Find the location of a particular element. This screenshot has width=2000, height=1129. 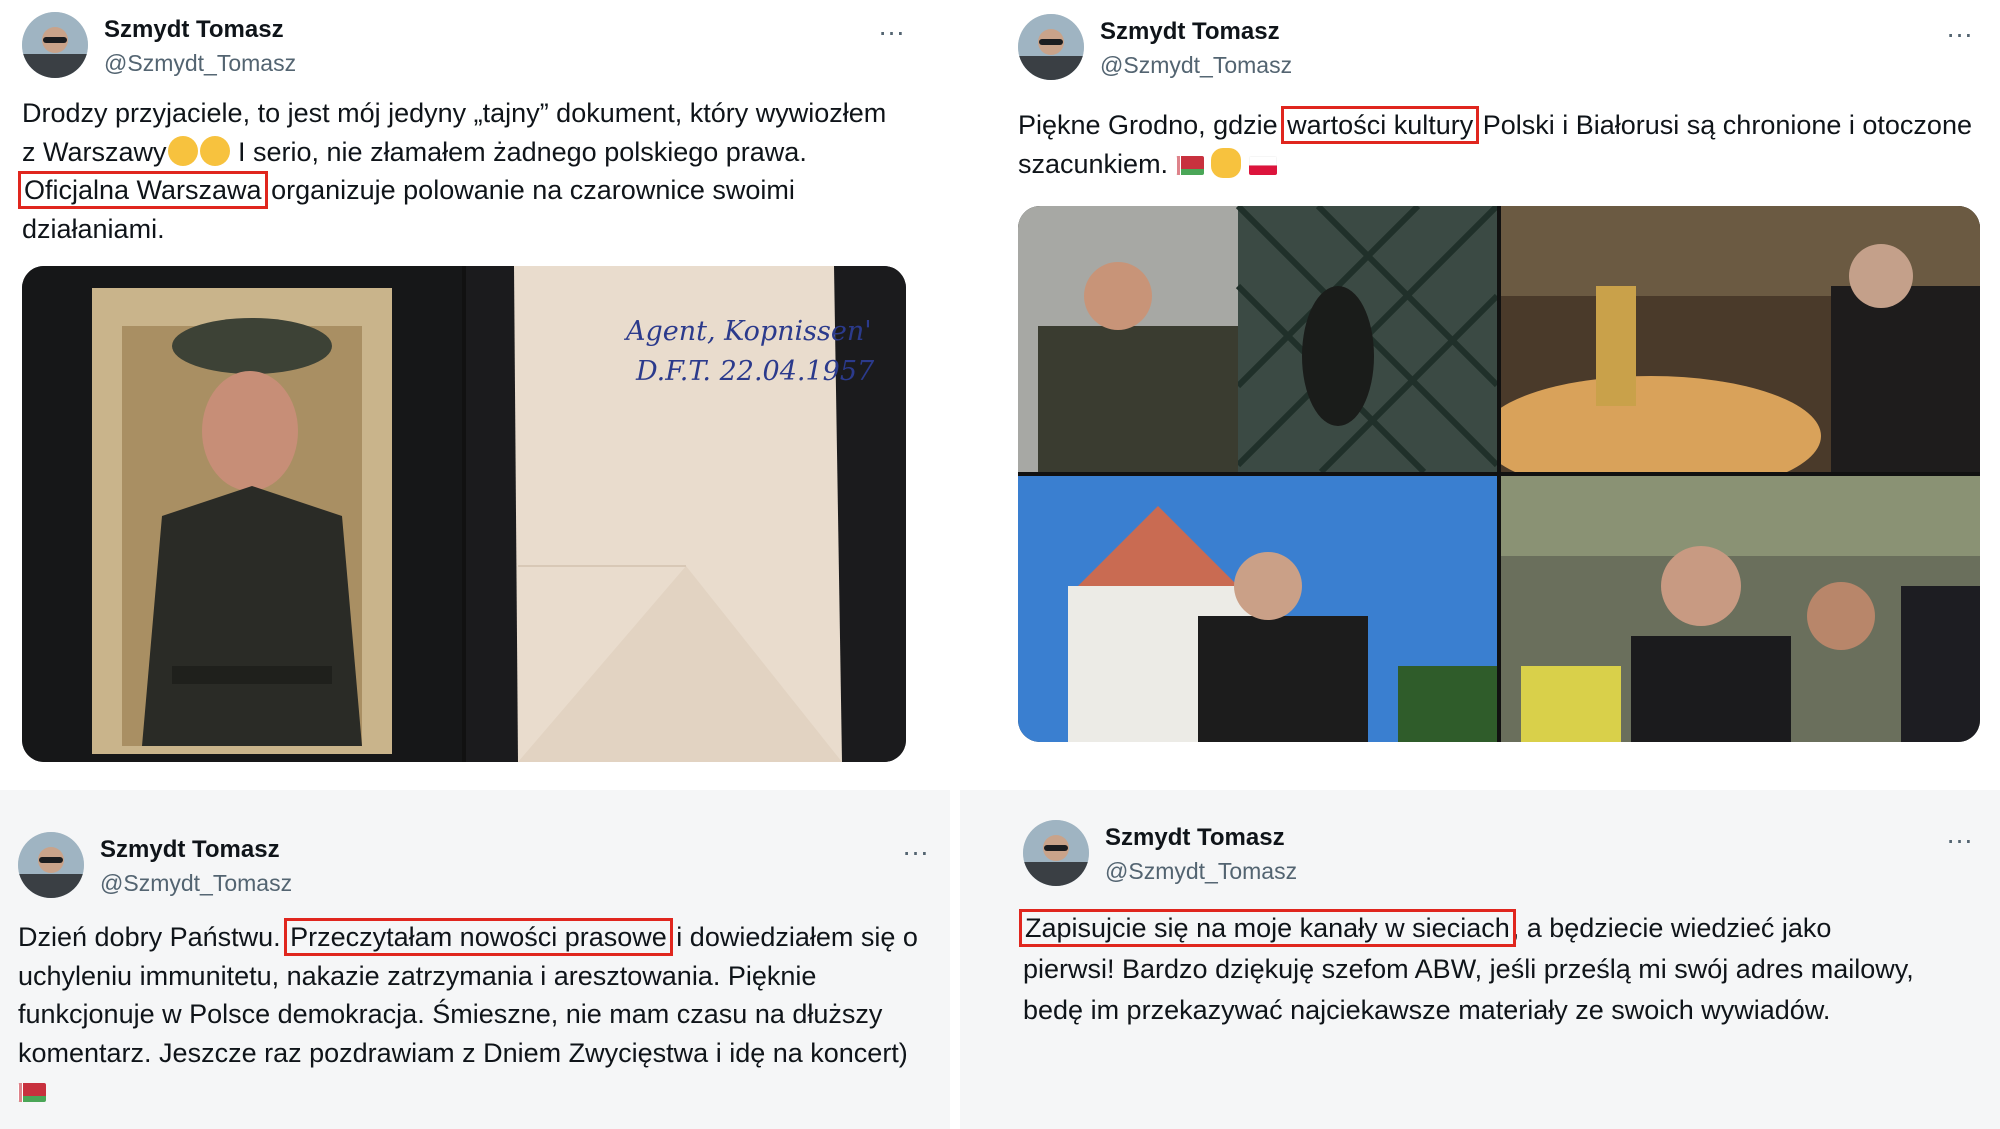

poland-flag-icon is located at coordinates (1263, 165).